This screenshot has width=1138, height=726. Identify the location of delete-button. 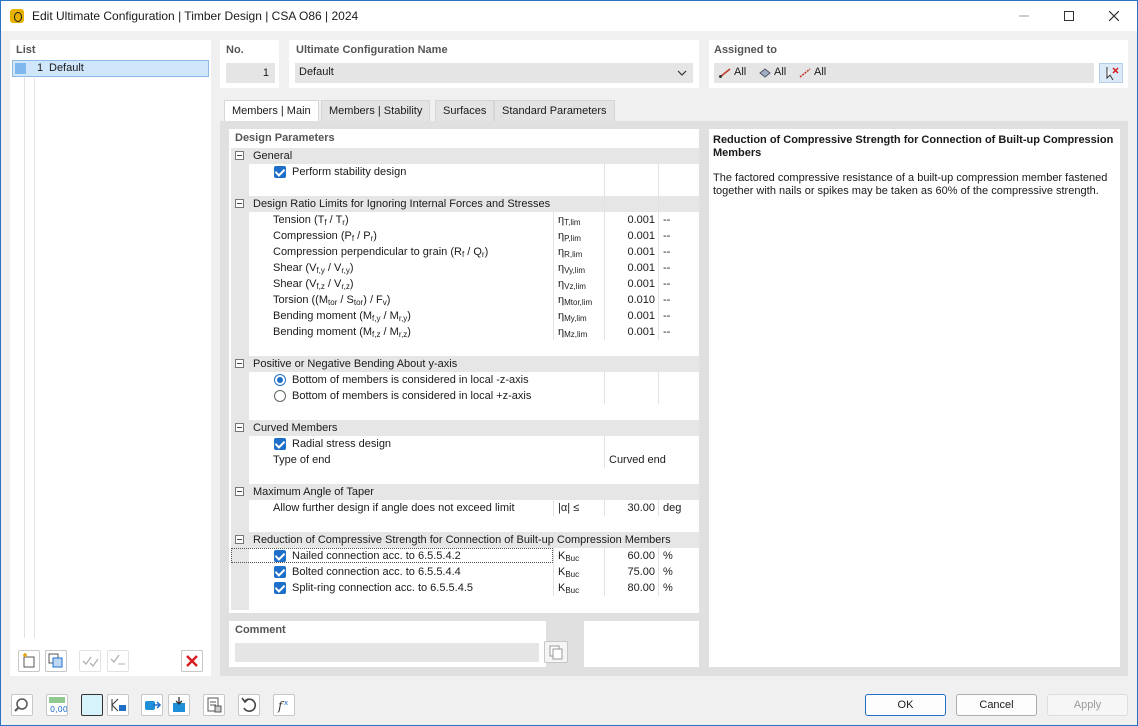
(192, 661).